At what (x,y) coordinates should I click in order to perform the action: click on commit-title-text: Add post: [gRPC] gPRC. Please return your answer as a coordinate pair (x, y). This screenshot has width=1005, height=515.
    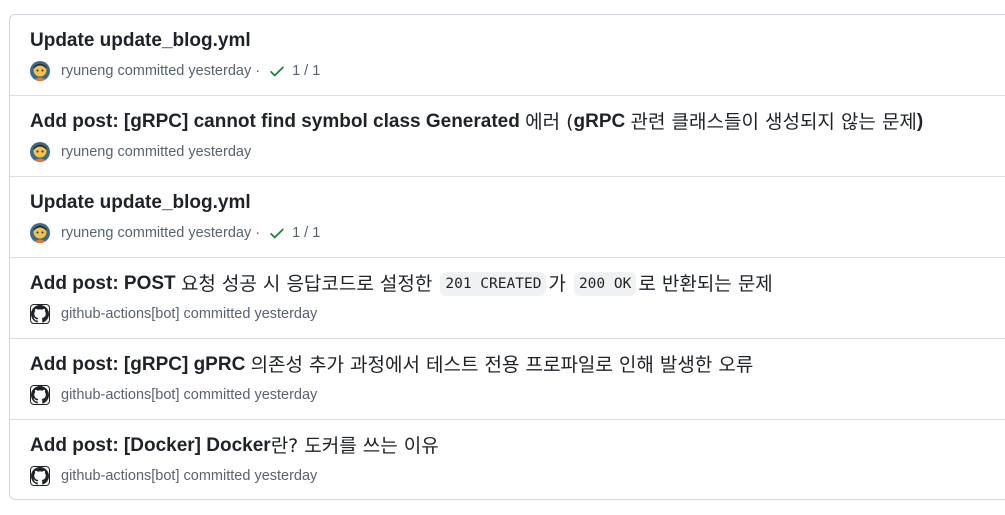
    Looking at the image, I should click on (140, 364).